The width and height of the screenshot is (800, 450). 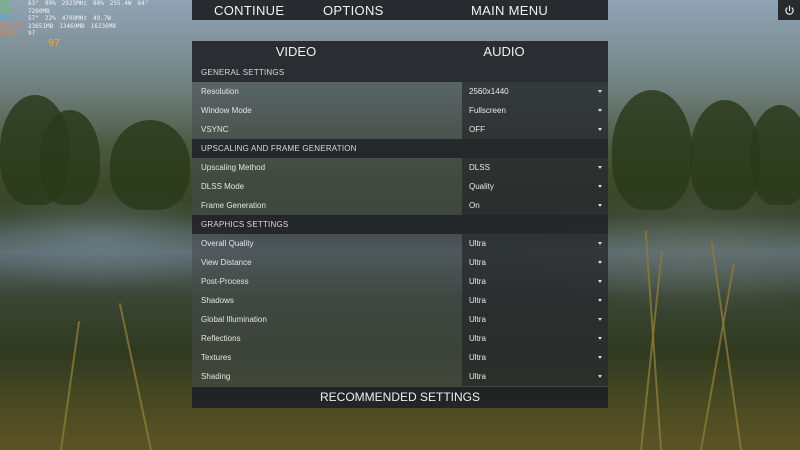 I want to click on hud-row: CPU 57° 22% 4700MHz 49.7W, so click(x=100, y=19).